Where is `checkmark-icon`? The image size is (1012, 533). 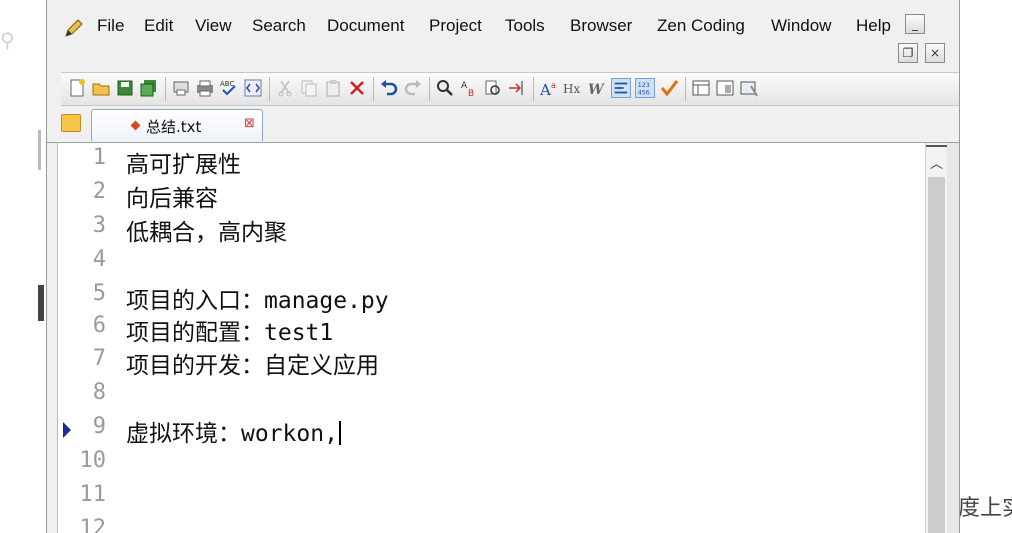
checkmark-icon is located at coordinates (669, 88).